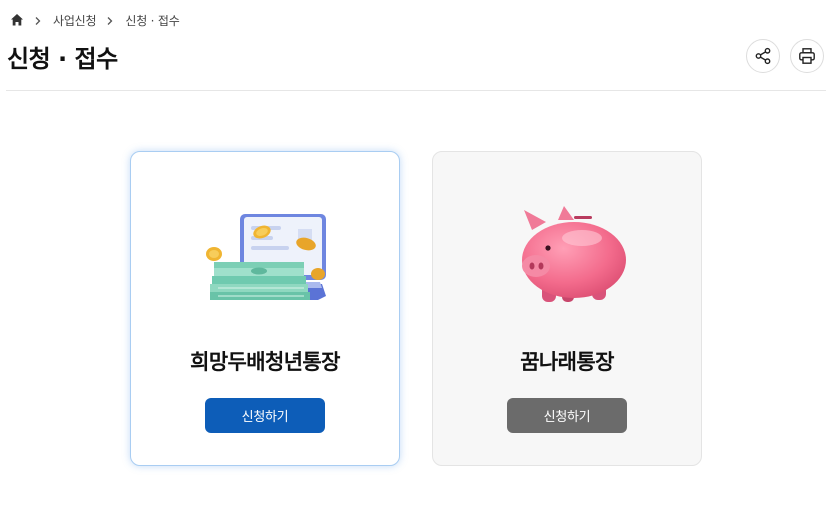  I want to click on print-icon, so click(807, 56).